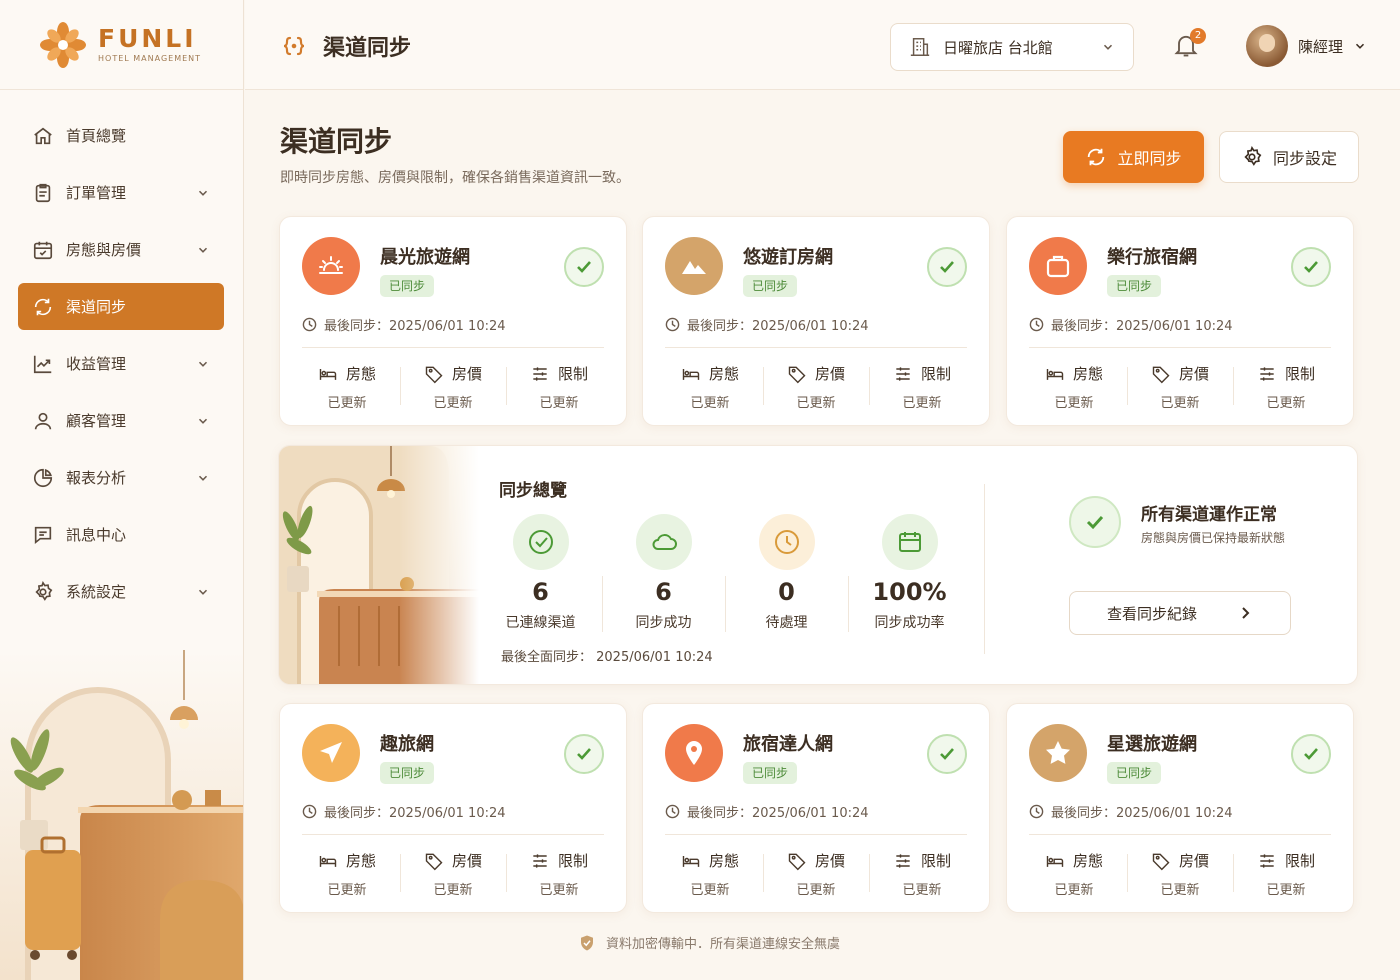 This screenshot has height=980, width=1400. Describe the element at coordinates (43, 535) in the screenshot. I see `message-icon` at that location.